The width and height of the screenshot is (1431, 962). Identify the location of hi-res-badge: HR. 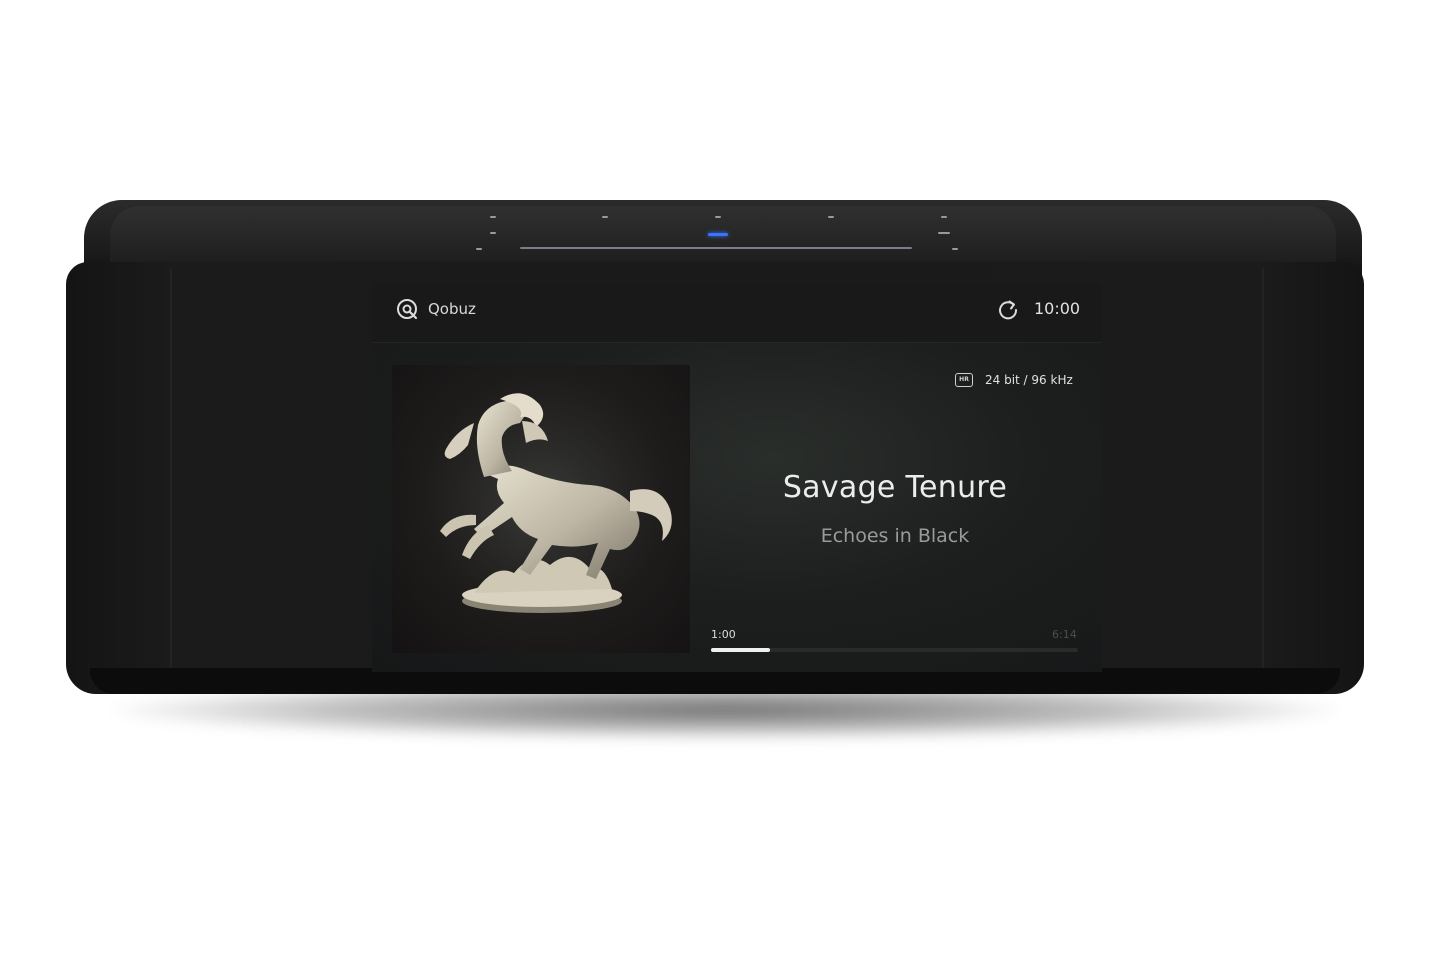
(964, 380).